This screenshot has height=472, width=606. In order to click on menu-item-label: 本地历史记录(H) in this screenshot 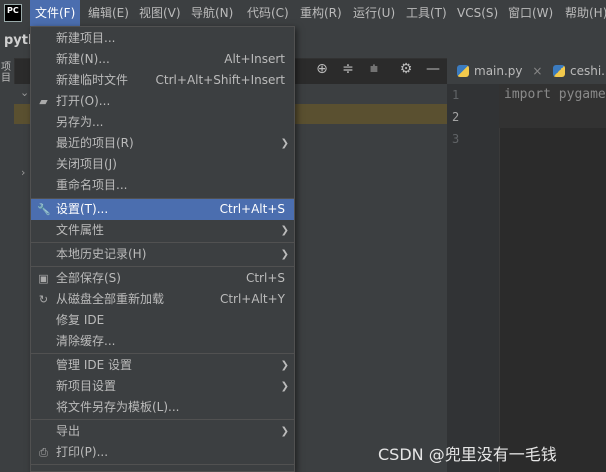, I will do `click(101, 254)`.